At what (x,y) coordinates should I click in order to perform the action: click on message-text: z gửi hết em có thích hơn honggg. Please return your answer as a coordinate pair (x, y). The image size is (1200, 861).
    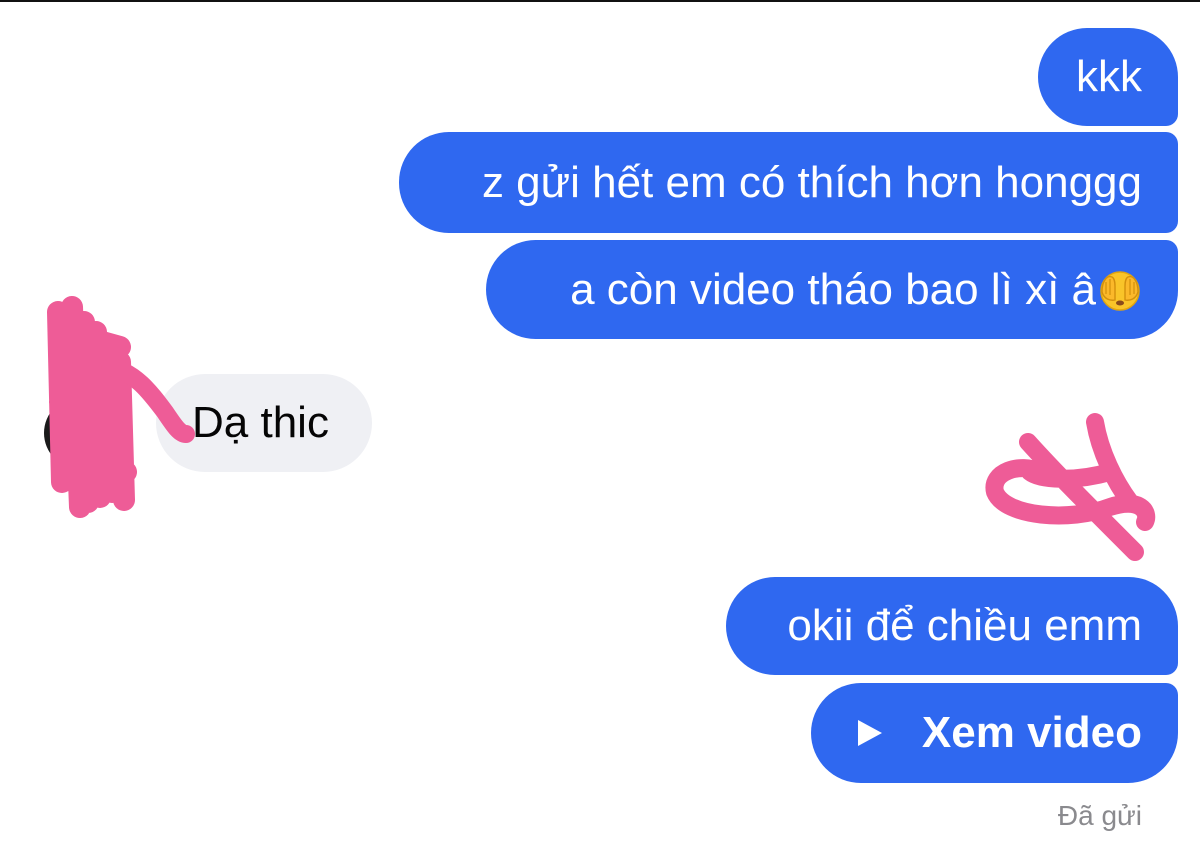
    Looking at the image, I should click on (811, 182).